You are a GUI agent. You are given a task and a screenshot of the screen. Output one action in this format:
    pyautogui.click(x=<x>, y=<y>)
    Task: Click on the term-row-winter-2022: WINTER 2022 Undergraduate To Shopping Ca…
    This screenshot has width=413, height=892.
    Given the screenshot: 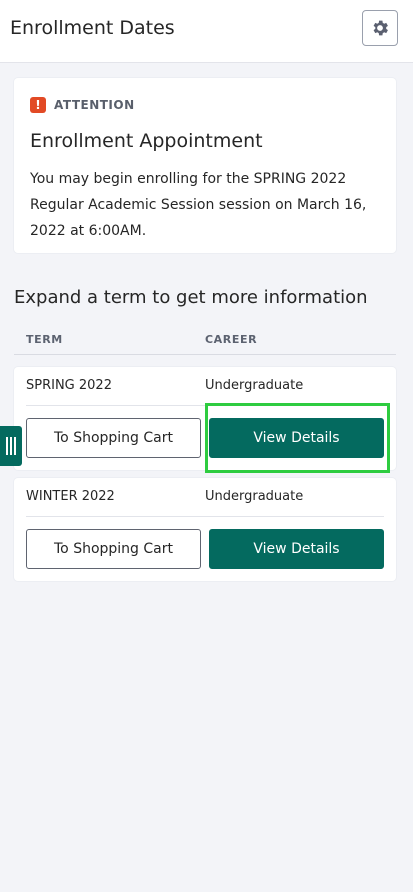 What is the action you would take?
    pyautogui.click(x=205, y=529)
    